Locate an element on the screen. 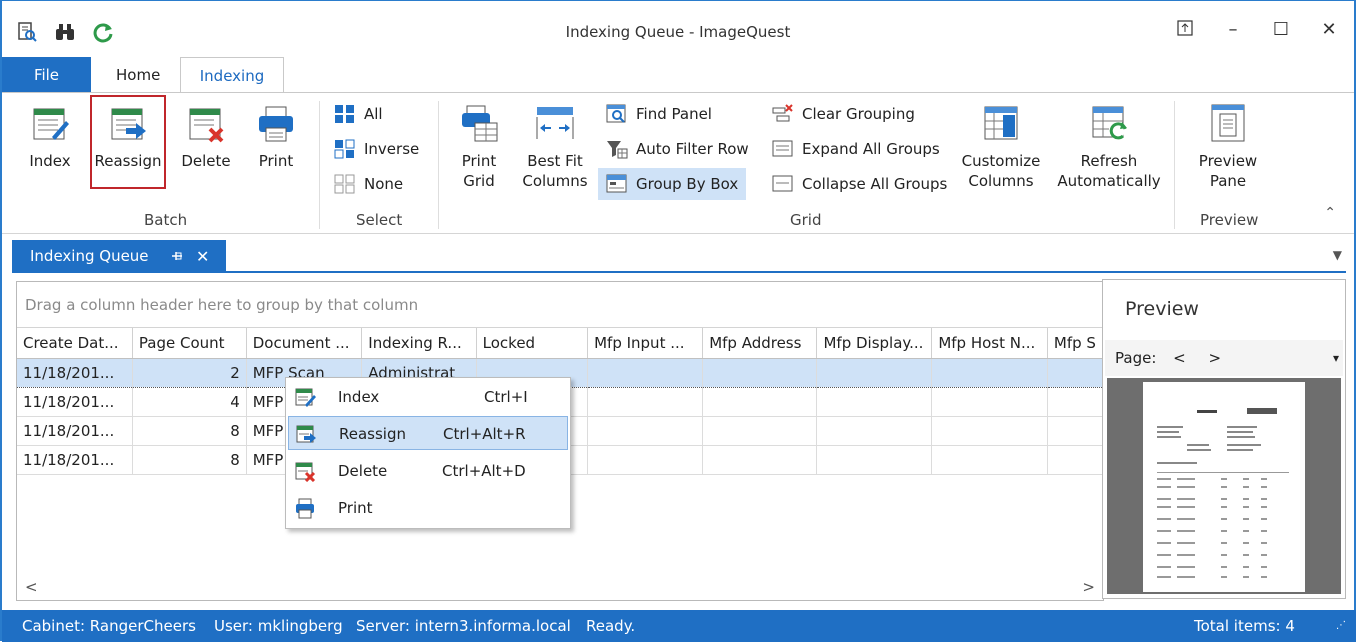  best-fit-columns-button: Best Fit Columns is located at coordinates (555, 147).